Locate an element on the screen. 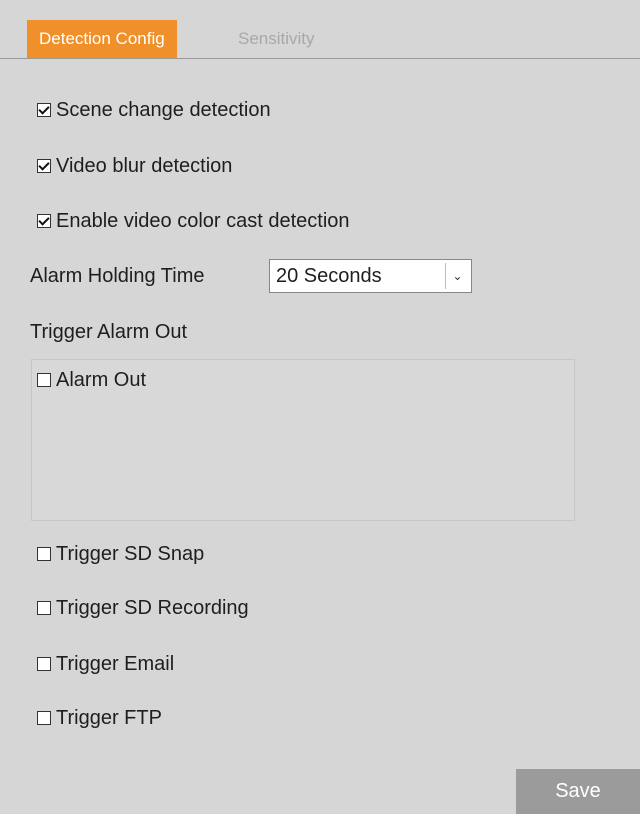 The width and height of the screenshot is (640, 814). alarm-holding-value: 20 Seconds is located at coordinates (329, 276).